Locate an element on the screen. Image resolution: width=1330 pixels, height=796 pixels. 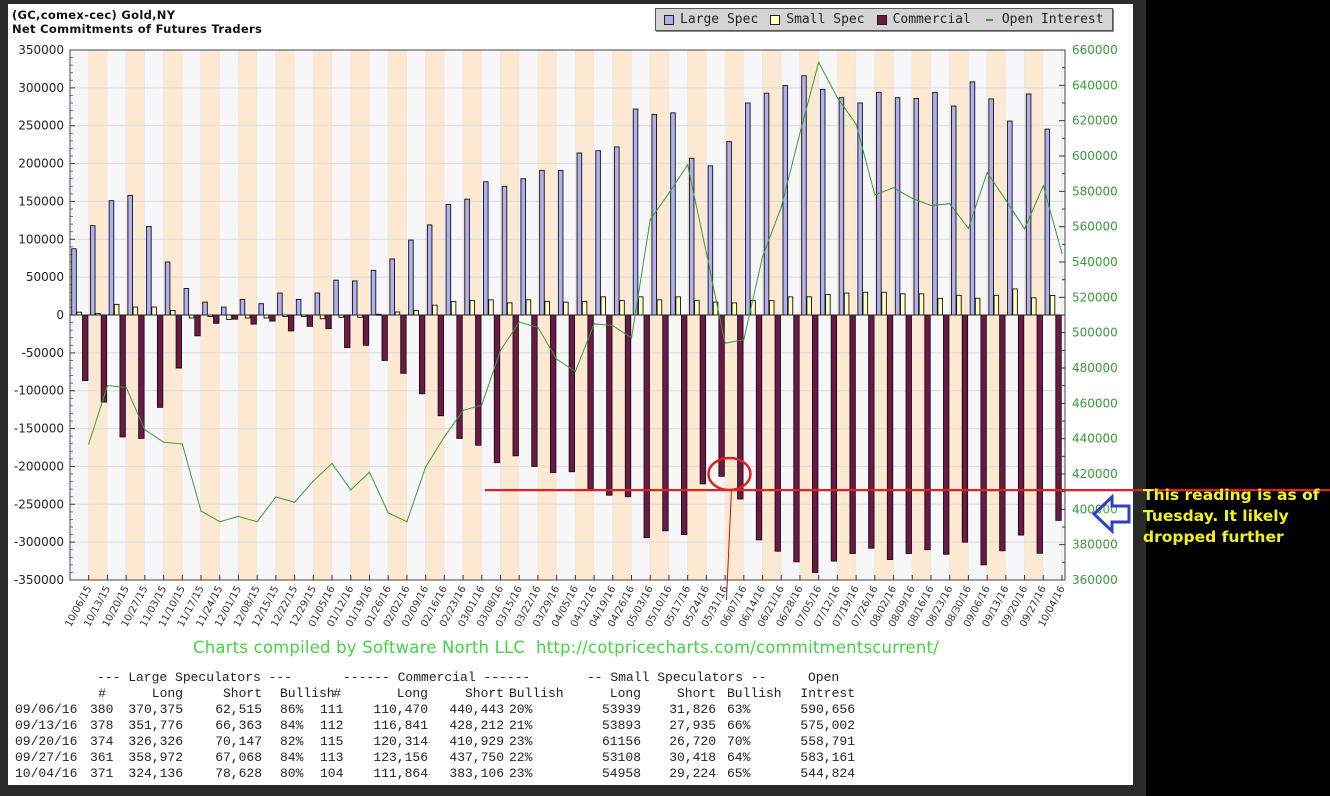
column-header: Bullish is located at coordinates (536, 693).